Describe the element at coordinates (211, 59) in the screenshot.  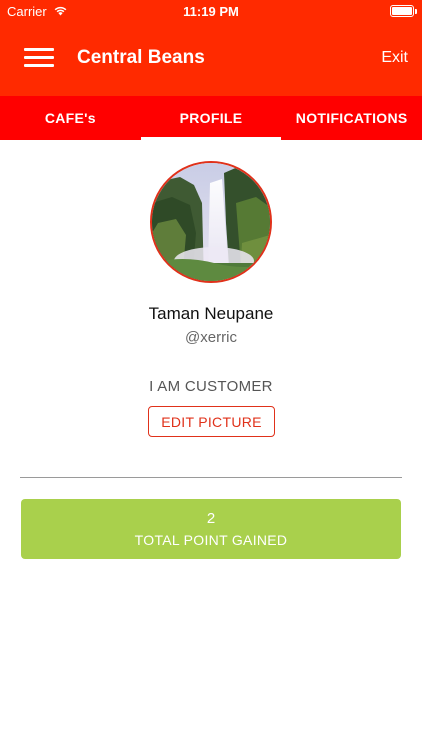
I see `app-header: Central Beans Exit` at that location.